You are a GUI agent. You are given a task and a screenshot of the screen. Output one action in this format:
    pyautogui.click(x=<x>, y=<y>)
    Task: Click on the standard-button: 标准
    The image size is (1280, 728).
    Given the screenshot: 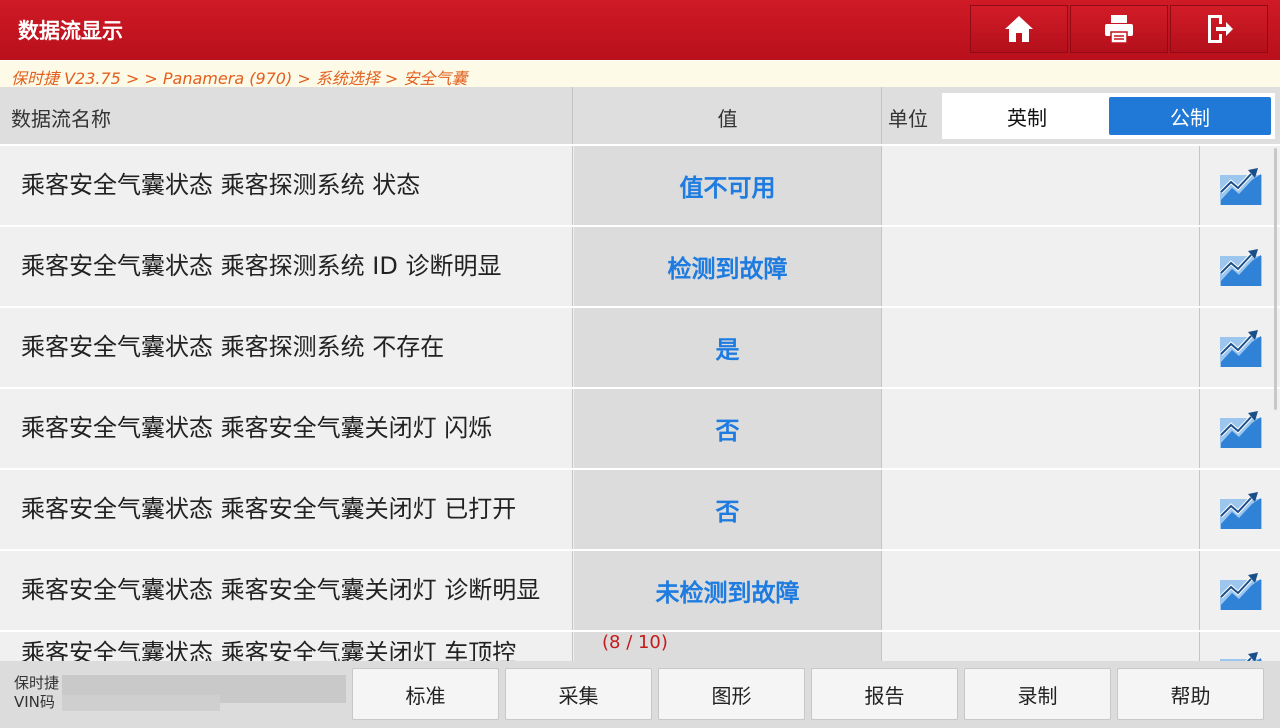 What is the action you would take?
    pyautogui.click(x=425, y=694)
    